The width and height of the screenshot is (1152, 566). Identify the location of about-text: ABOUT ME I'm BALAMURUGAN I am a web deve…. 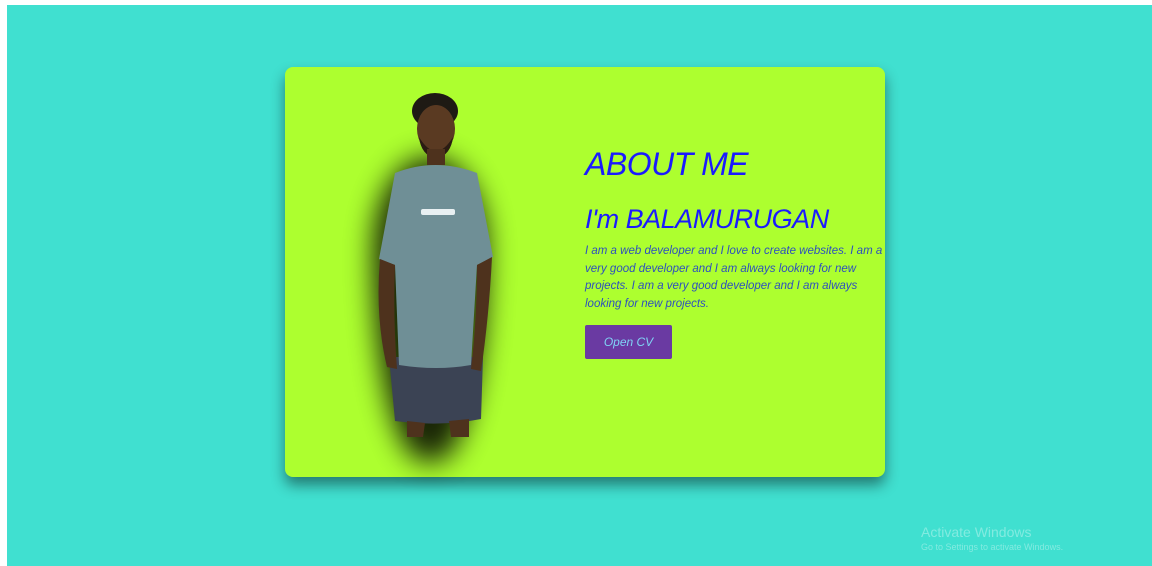
(735, 252).